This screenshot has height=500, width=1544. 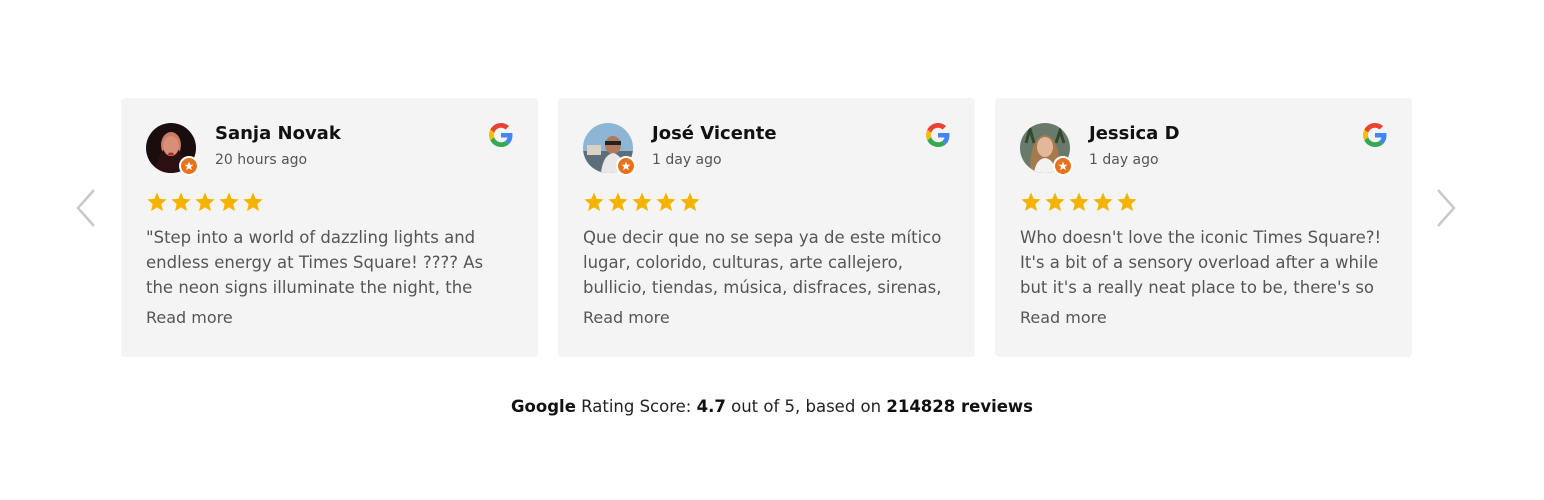 I want to click on chevron-left-icon, so click(x=85, y=208).